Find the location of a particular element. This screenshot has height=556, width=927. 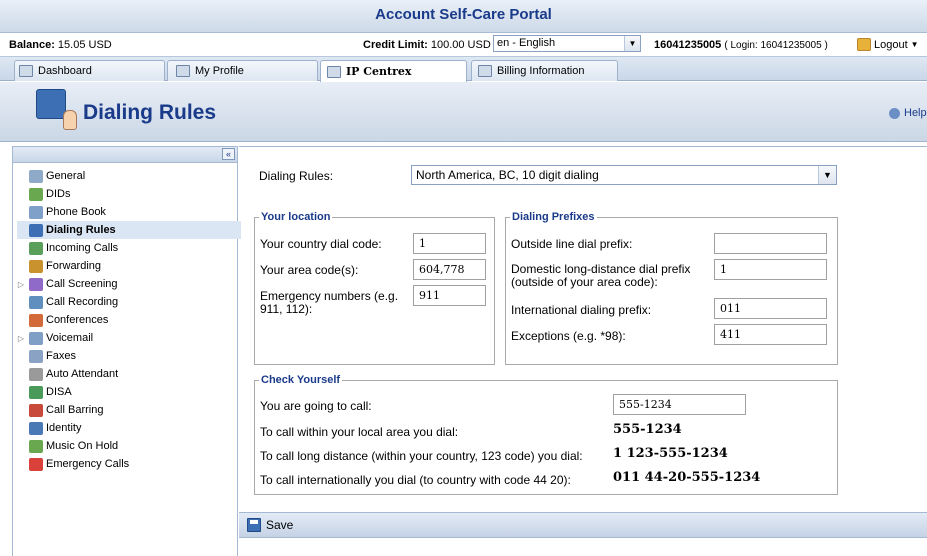

international-prefix-label: International dialing prefix: is located at coordinates (581, 310).